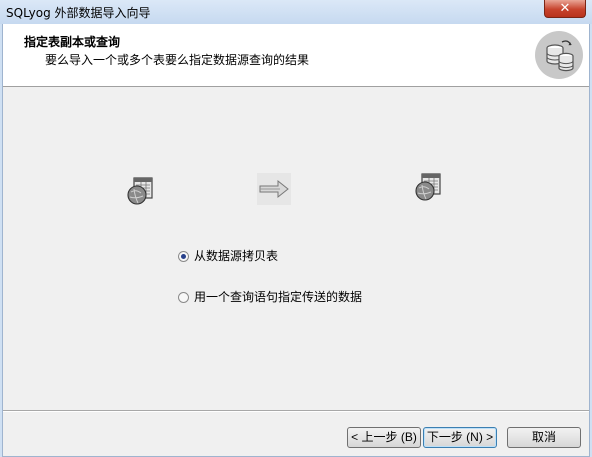 This screenshot has height=457, width=592. What do you see at coordinates (72, 42) in the screenshot?
I see `page-title: 指定表副本或查询` at bounding box center [72, 42].